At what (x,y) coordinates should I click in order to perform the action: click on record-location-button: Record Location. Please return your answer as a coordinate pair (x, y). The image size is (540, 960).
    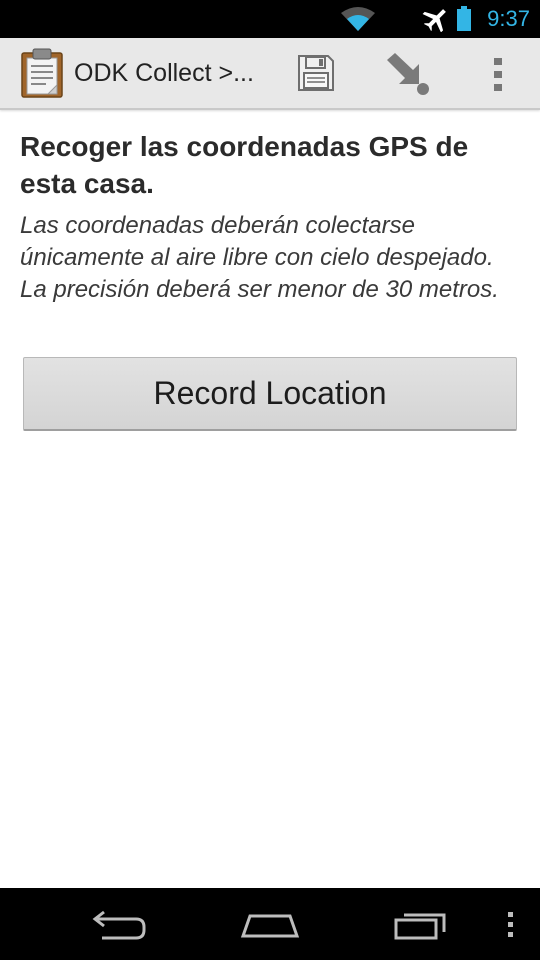
    Looking at the image, I should click on (270, 394).